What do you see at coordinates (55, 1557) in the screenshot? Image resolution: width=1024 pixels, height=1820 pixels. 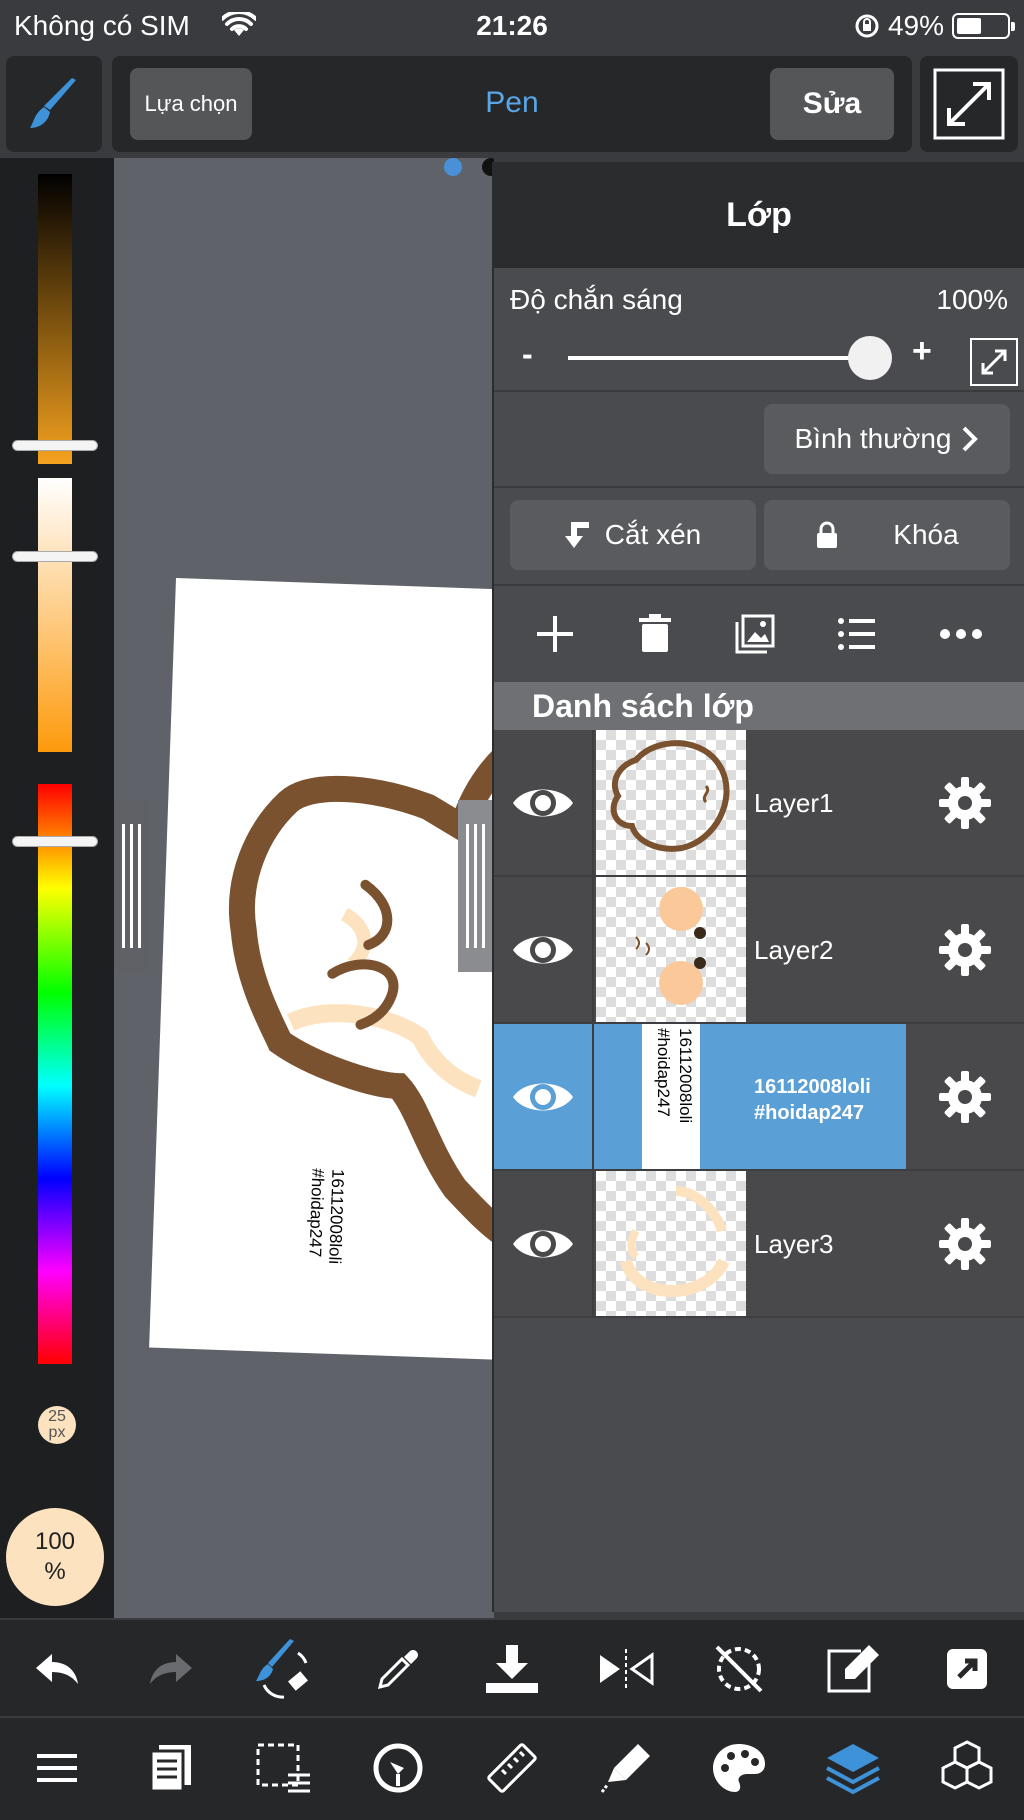 I see `brush-opacity-indicator: 100 %` at bounding box center [55, 1557].